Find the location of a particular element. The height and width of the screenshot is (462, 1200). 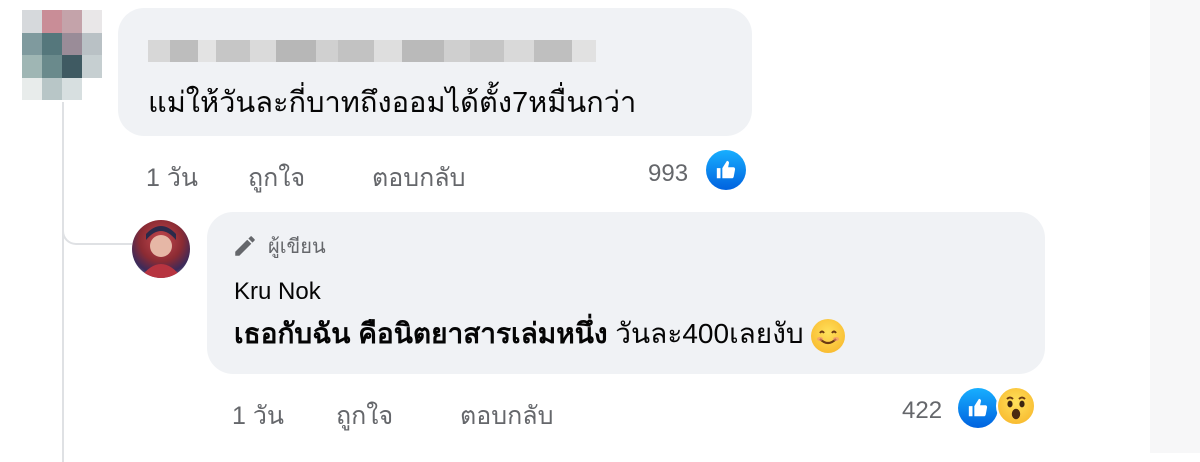

avatar is located at coordinates (62, 55).